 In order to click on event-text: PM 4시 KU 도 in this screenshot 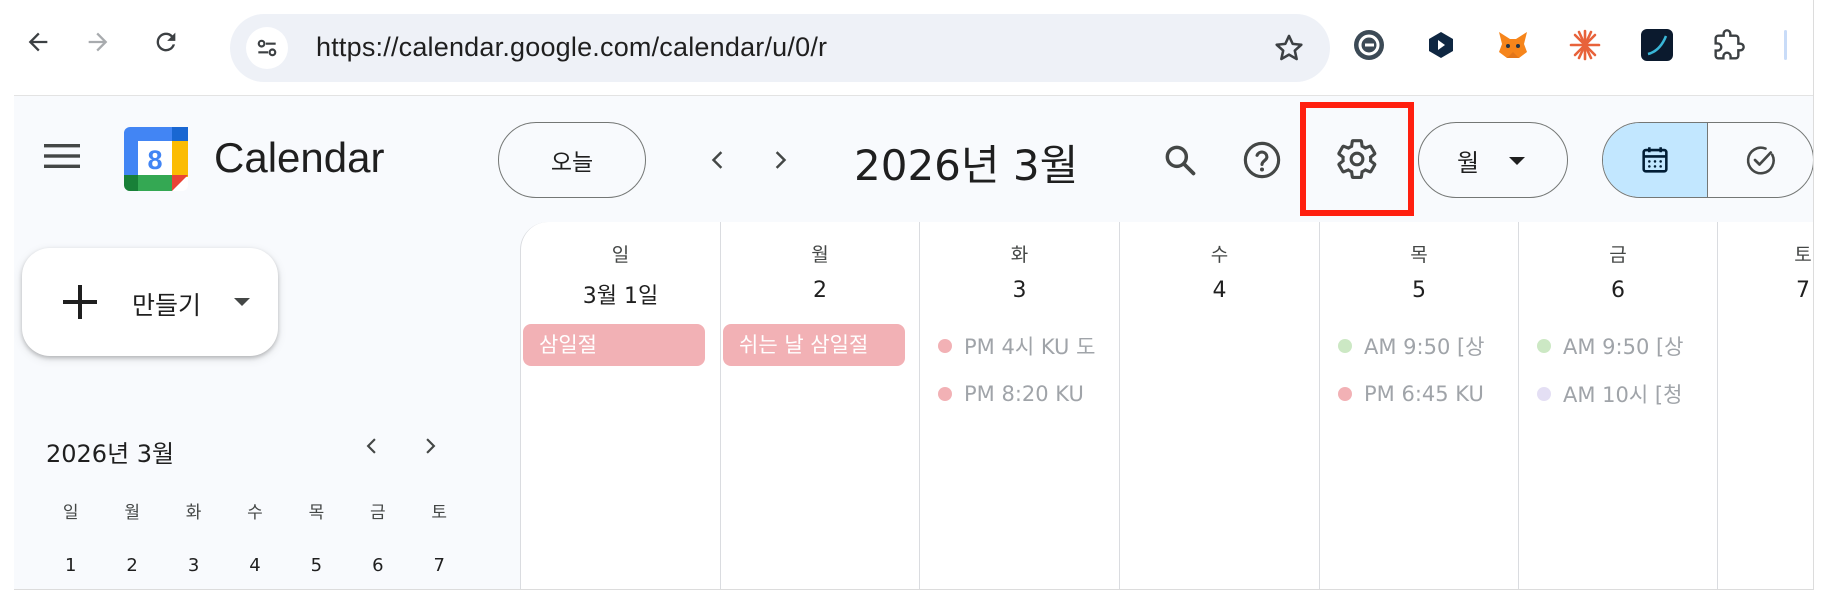, I will do `click(1030, 347)`.